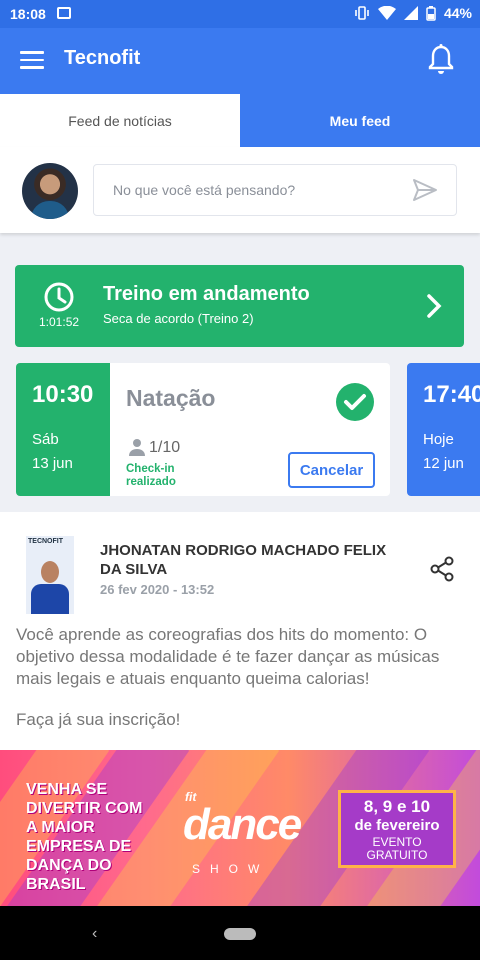  Describe the element at coordinates (94, 934) in the screenshot. I see `back-icon: ‹` at that location.